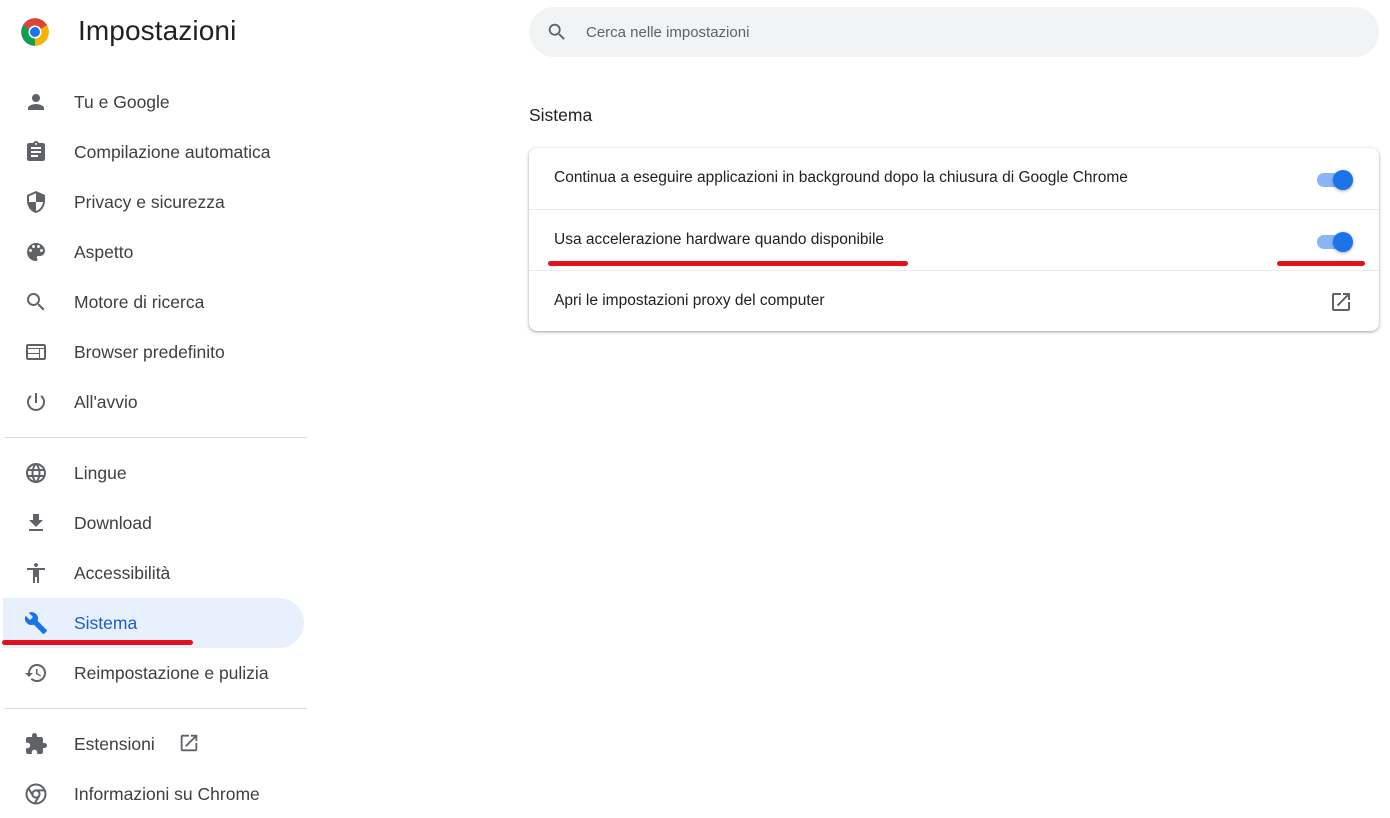  Describe the element at coordinates (167, 794) in the screenshot. I see `sidebar-item-label: Informazioni su Chrome` at that location.